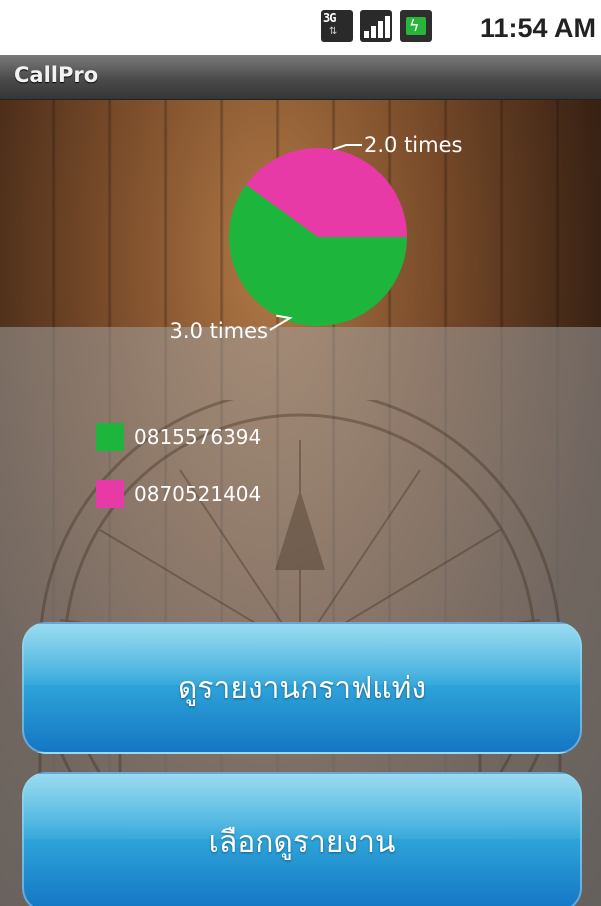 Image resolution: width=601 pixels, height=906 pixels. I want to click on app-title: CallPro, so click(56, 75).